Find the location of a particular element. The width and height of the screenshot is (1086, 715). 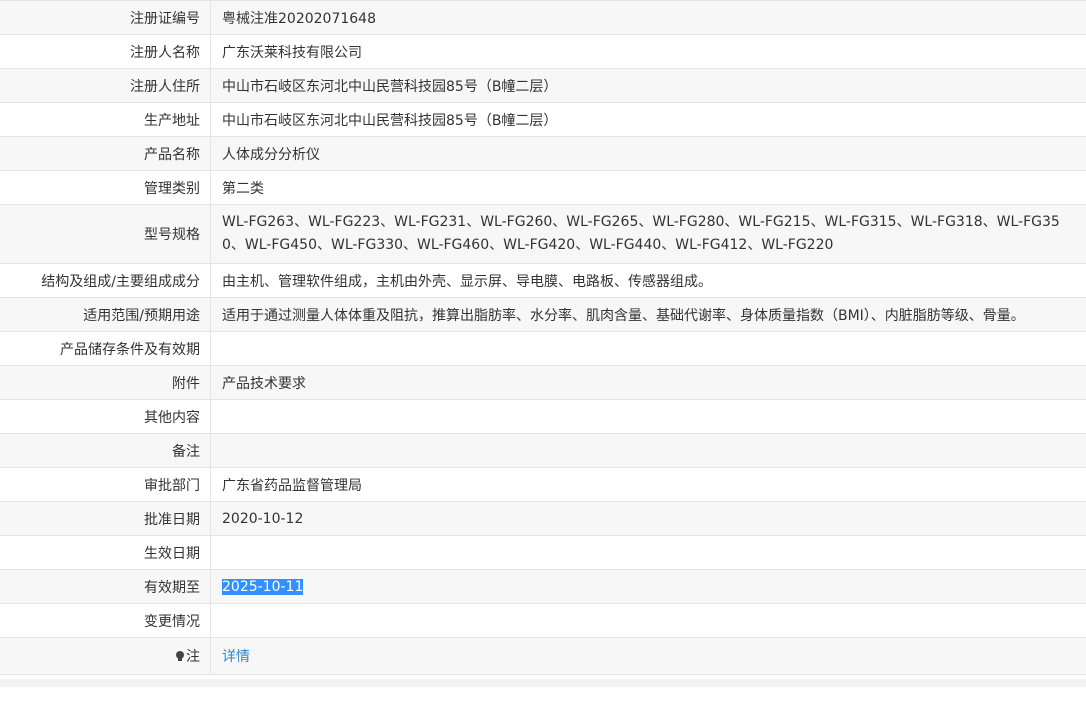

row-change-history: 变更情况 is located at coordinates (543, 621).